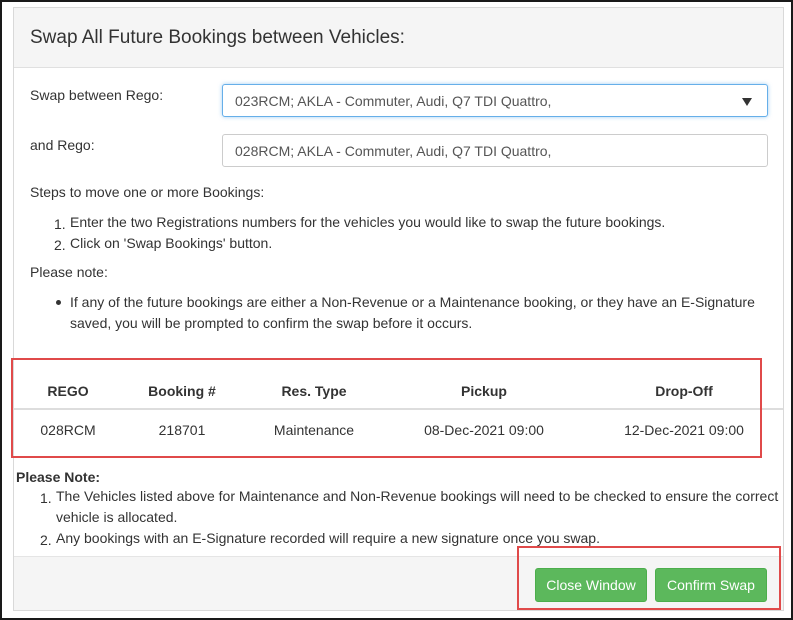 Image resolution: width=793 pixels, height=620 pixels. I want to click on bullet-dot, so click(58, 302).